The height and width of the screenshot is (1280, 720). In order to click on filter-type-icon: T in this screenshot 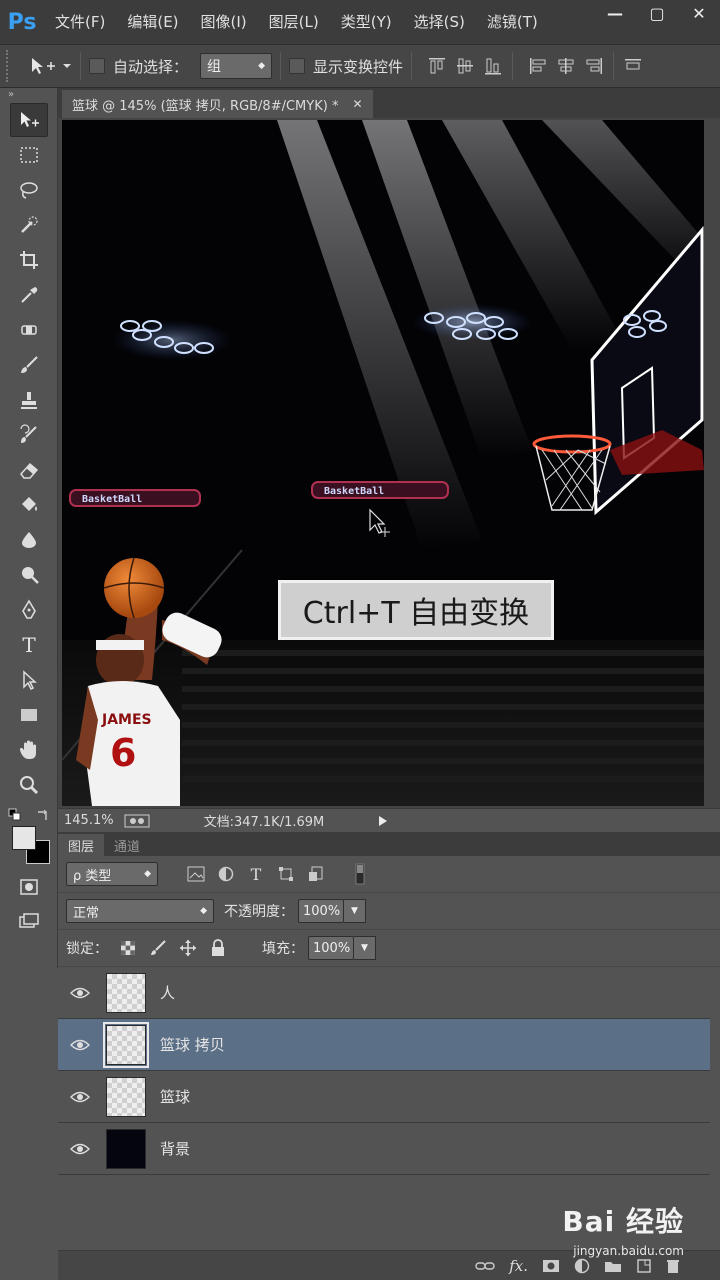, I will do `click(256, 874)`.